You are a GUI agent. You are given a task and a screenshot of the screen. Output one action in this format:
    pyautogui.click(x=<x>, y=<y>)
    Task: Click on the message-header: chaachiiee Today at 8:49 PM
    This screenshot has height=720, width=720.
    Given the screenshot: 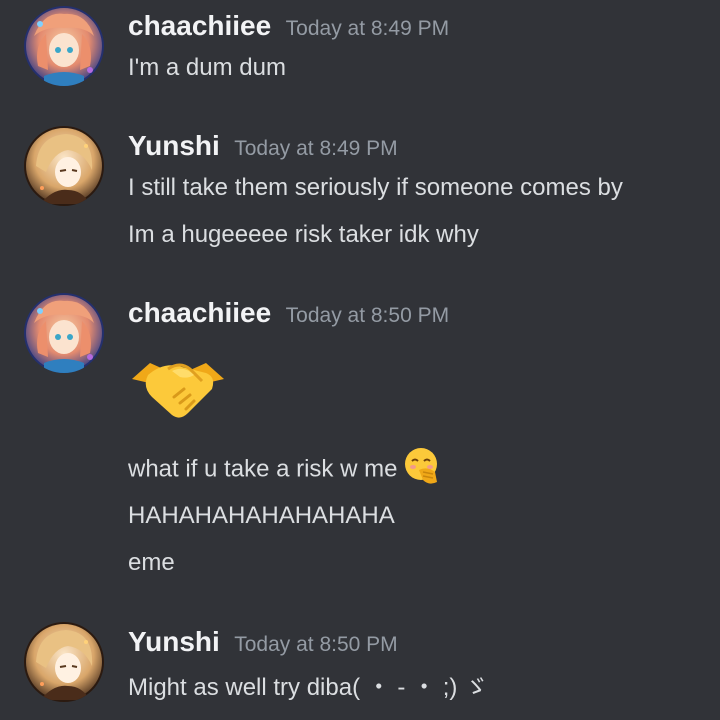 What is the action you would take?
    pyautogui.click(x=288, y=26)
    